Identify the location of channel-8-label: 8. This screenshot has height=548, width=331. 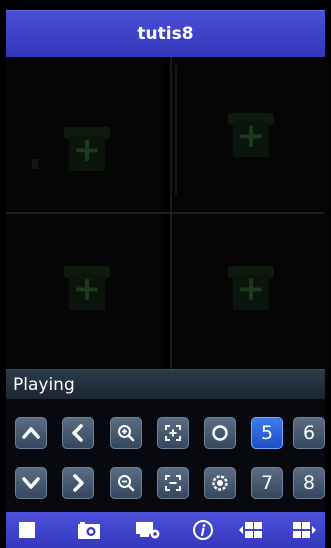
(309, 483).